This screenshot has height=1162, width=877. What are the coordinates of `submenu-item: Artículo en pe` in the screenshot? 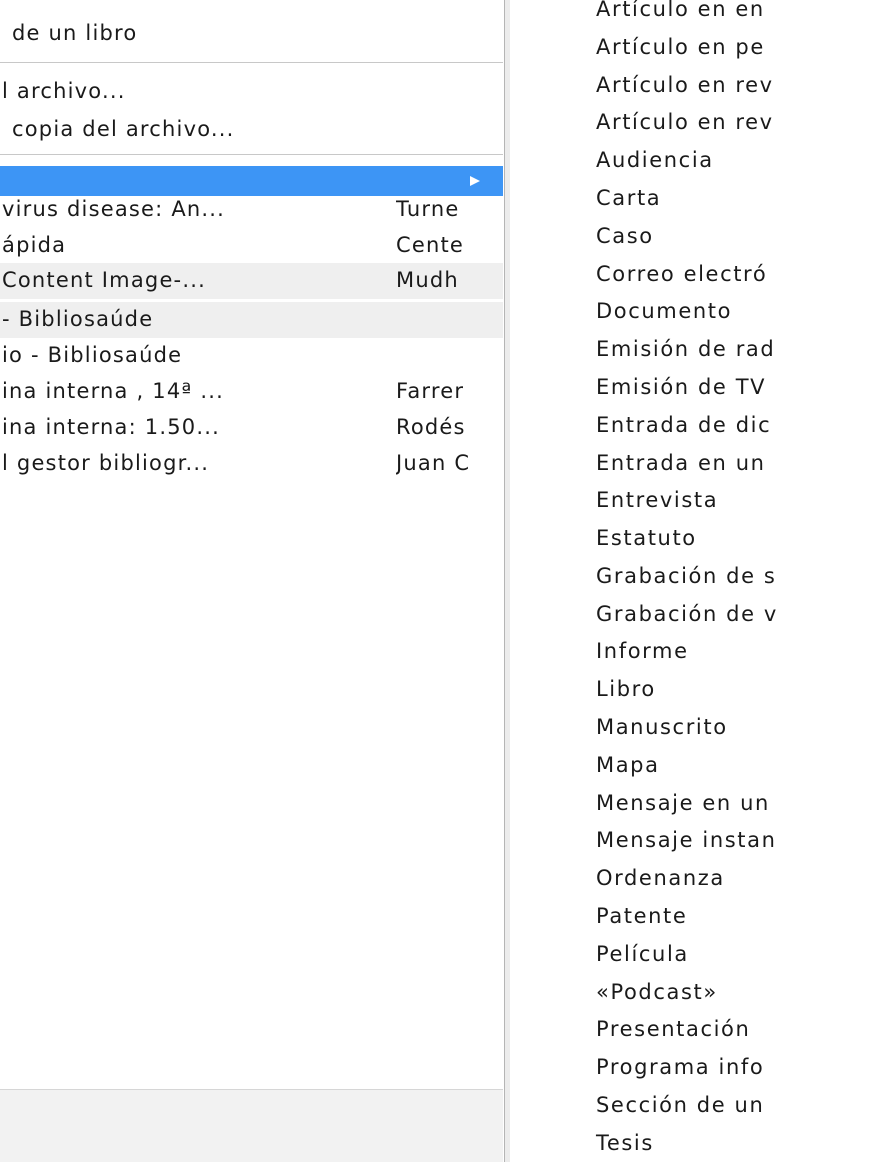 It's located at (680, 53).